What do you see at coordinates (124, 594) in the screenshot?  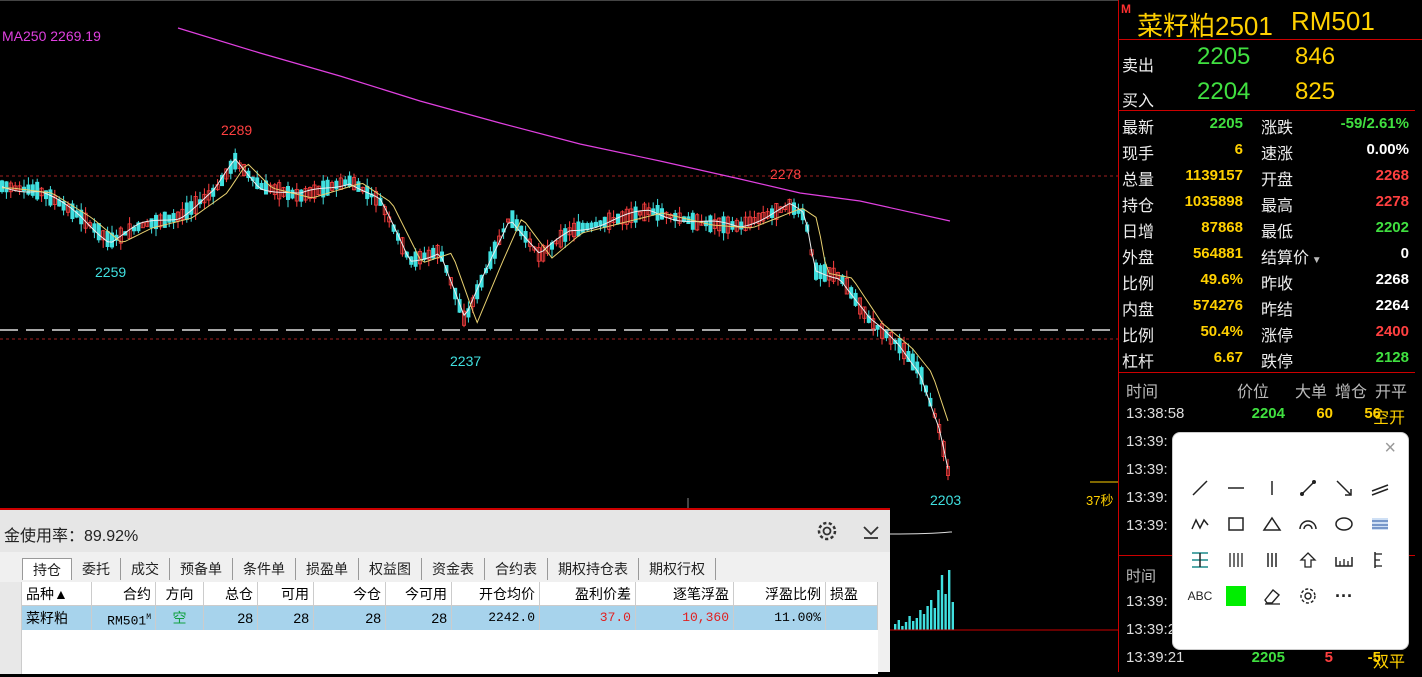 I see `col-header: 合约` at bounding box center [124, 594].